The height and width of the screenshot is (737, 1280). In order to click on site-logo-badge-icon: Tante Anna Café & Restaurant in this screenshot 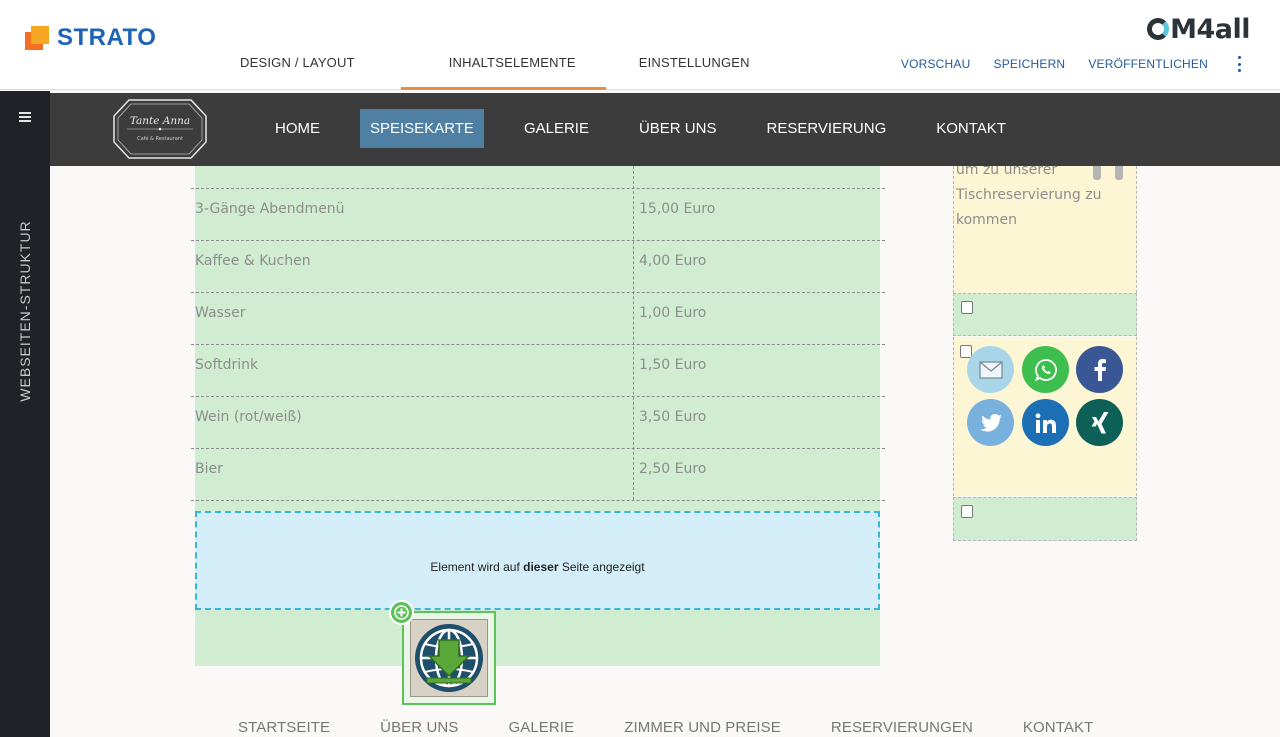, I will do `click(160, 129)`.